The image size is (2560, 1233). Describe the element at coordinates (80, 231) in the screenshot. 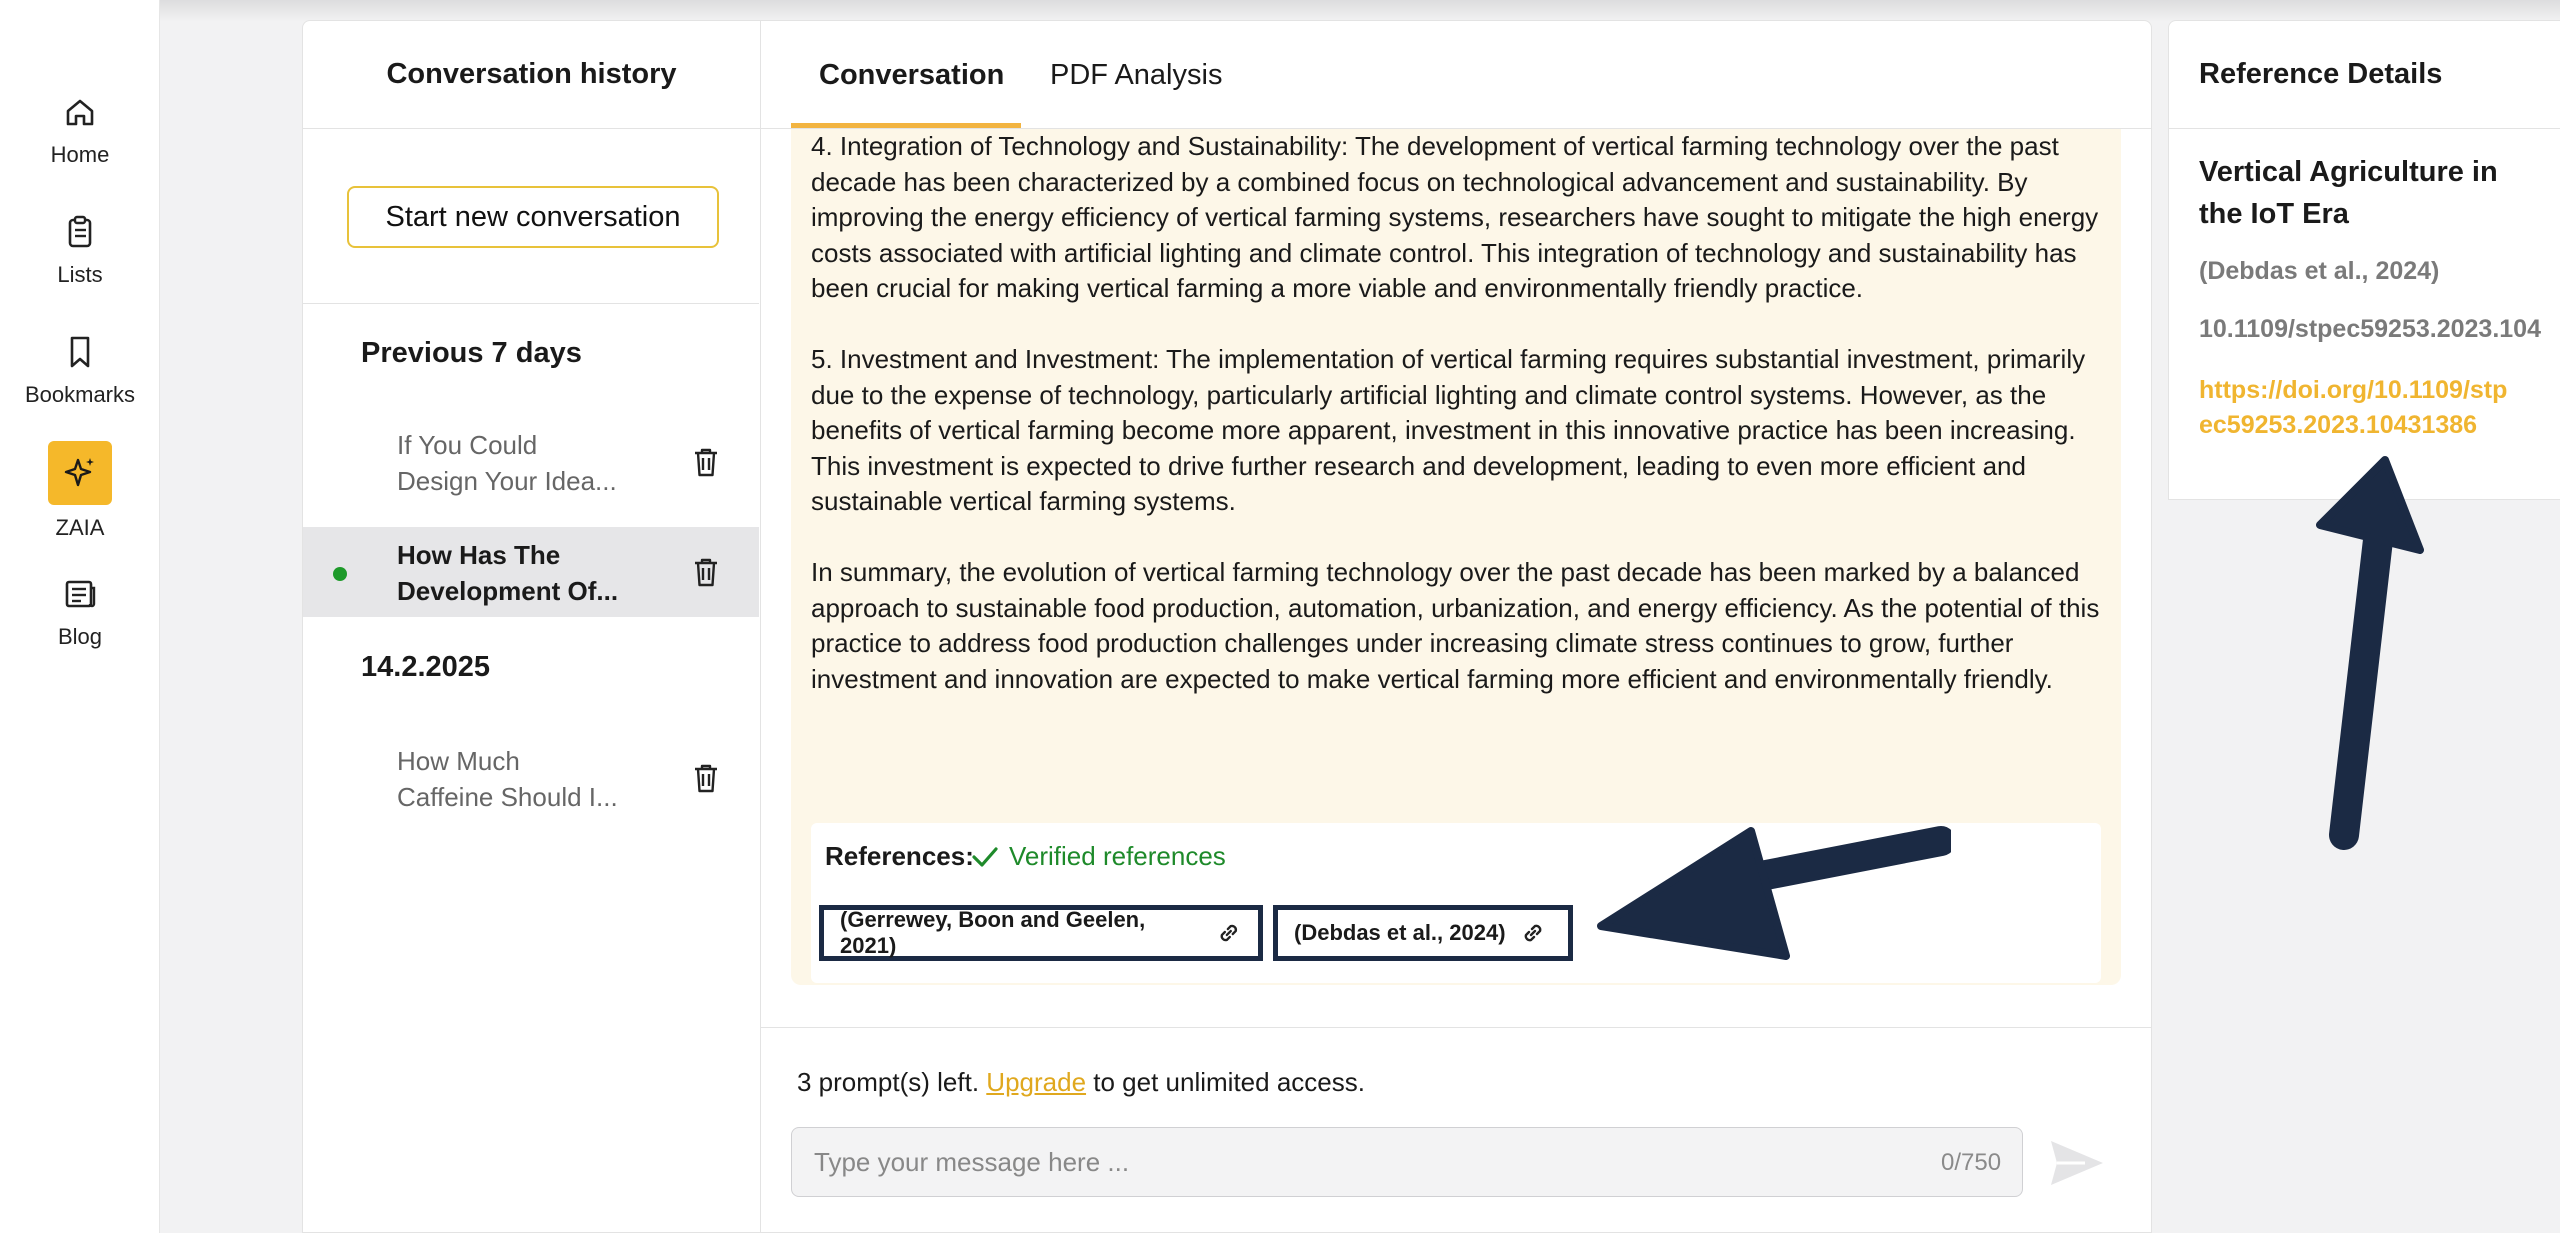

I see `clipboard-icon` at that location.